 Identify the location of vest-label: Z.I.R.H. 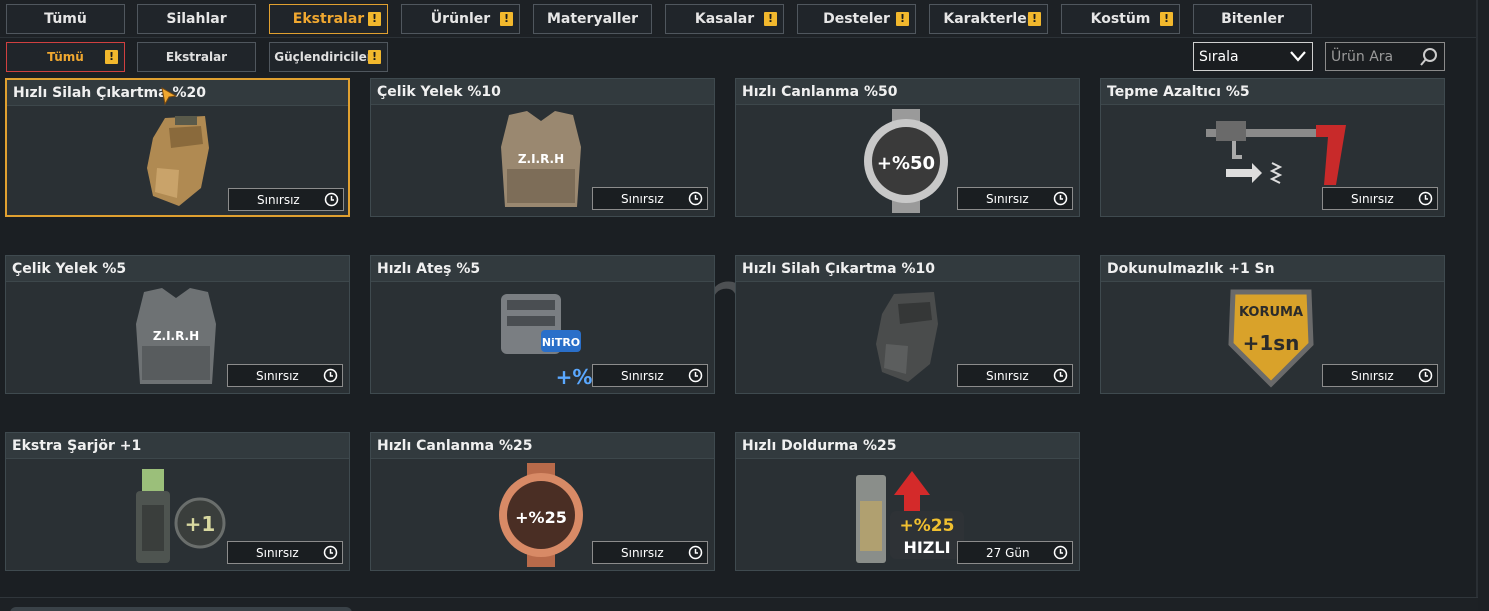
(541, 159).